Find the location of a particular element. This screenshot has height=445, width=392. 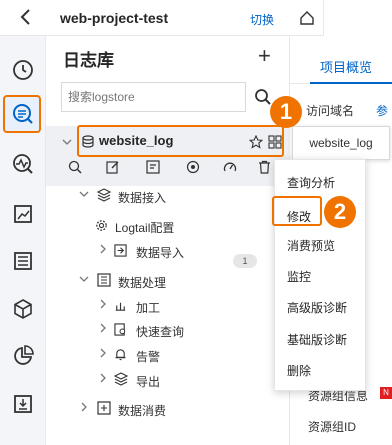

tree-label: 数据处理 is located at coordinates (142, 283).